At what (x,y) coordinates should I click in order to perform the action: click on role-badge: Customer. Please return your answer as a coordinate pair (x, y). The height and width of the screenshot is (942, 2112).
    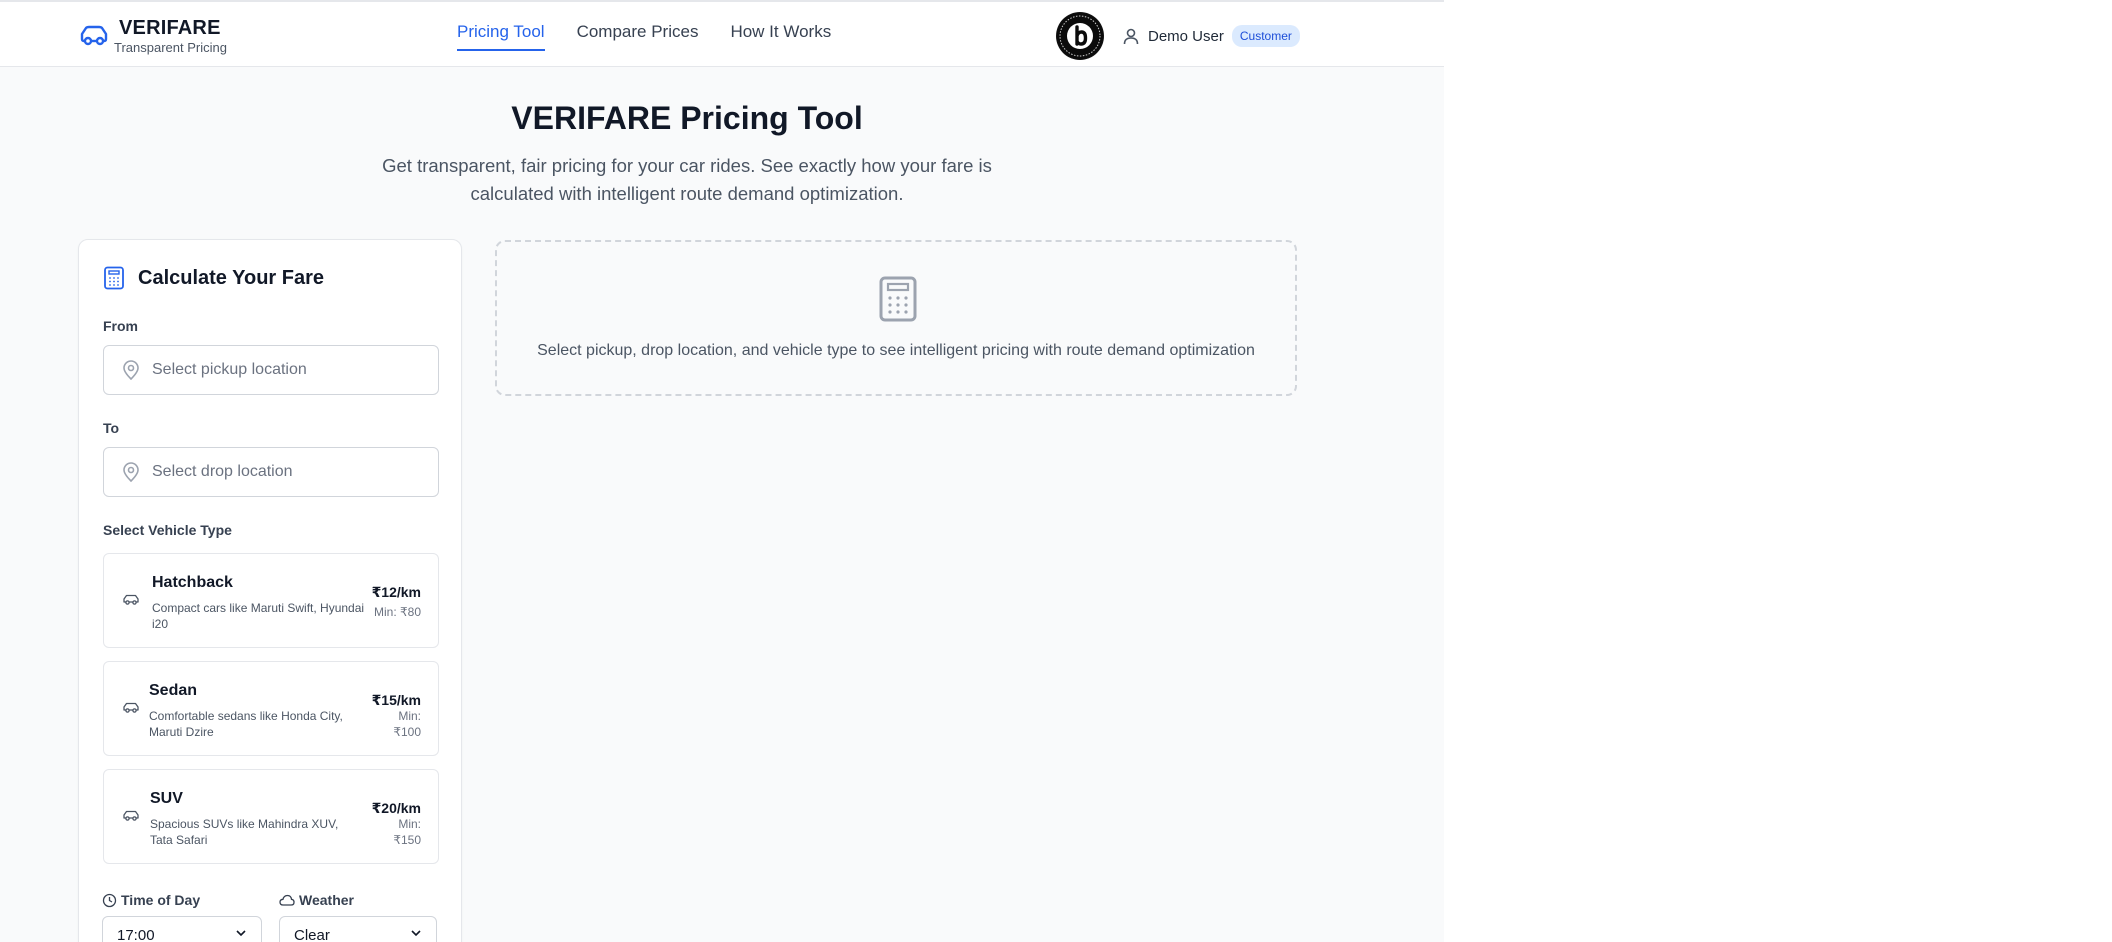
    Looking at the image, I should click on (1265, 36).